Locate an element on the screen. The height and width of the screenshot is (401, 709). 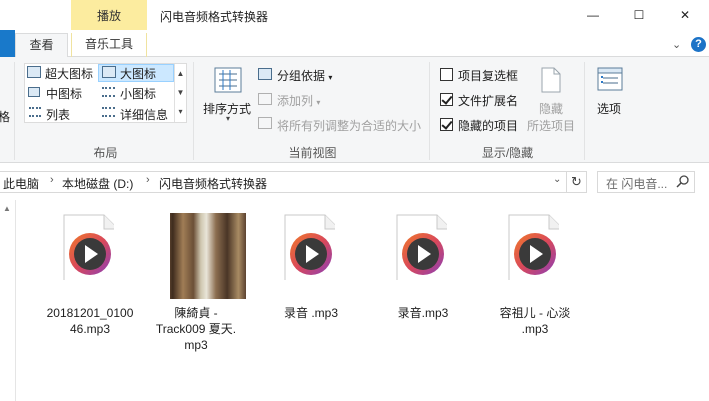
file-name-line: 20181201_0100 is located at coordinates (90, 313).